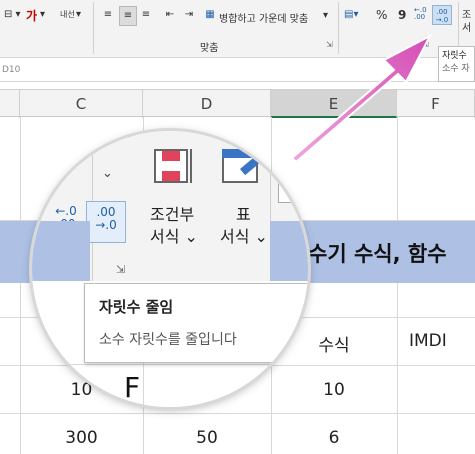  I want to click on pointer-arrow, so click(361, 98).